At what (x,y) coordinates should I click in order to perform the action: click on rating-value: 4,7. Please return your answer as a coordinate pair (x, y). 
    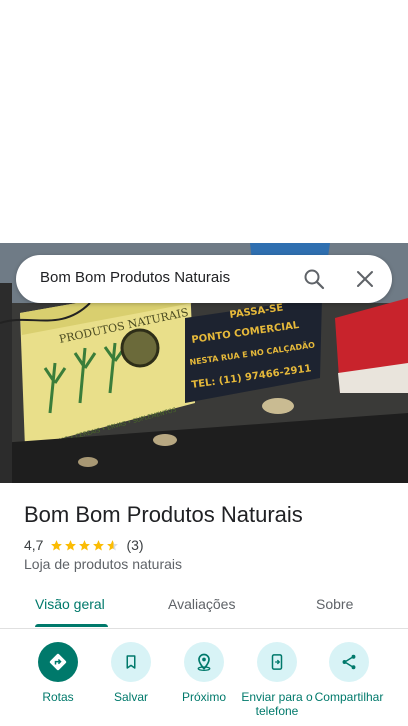
    Looking at the image, I should click on (34, 545).